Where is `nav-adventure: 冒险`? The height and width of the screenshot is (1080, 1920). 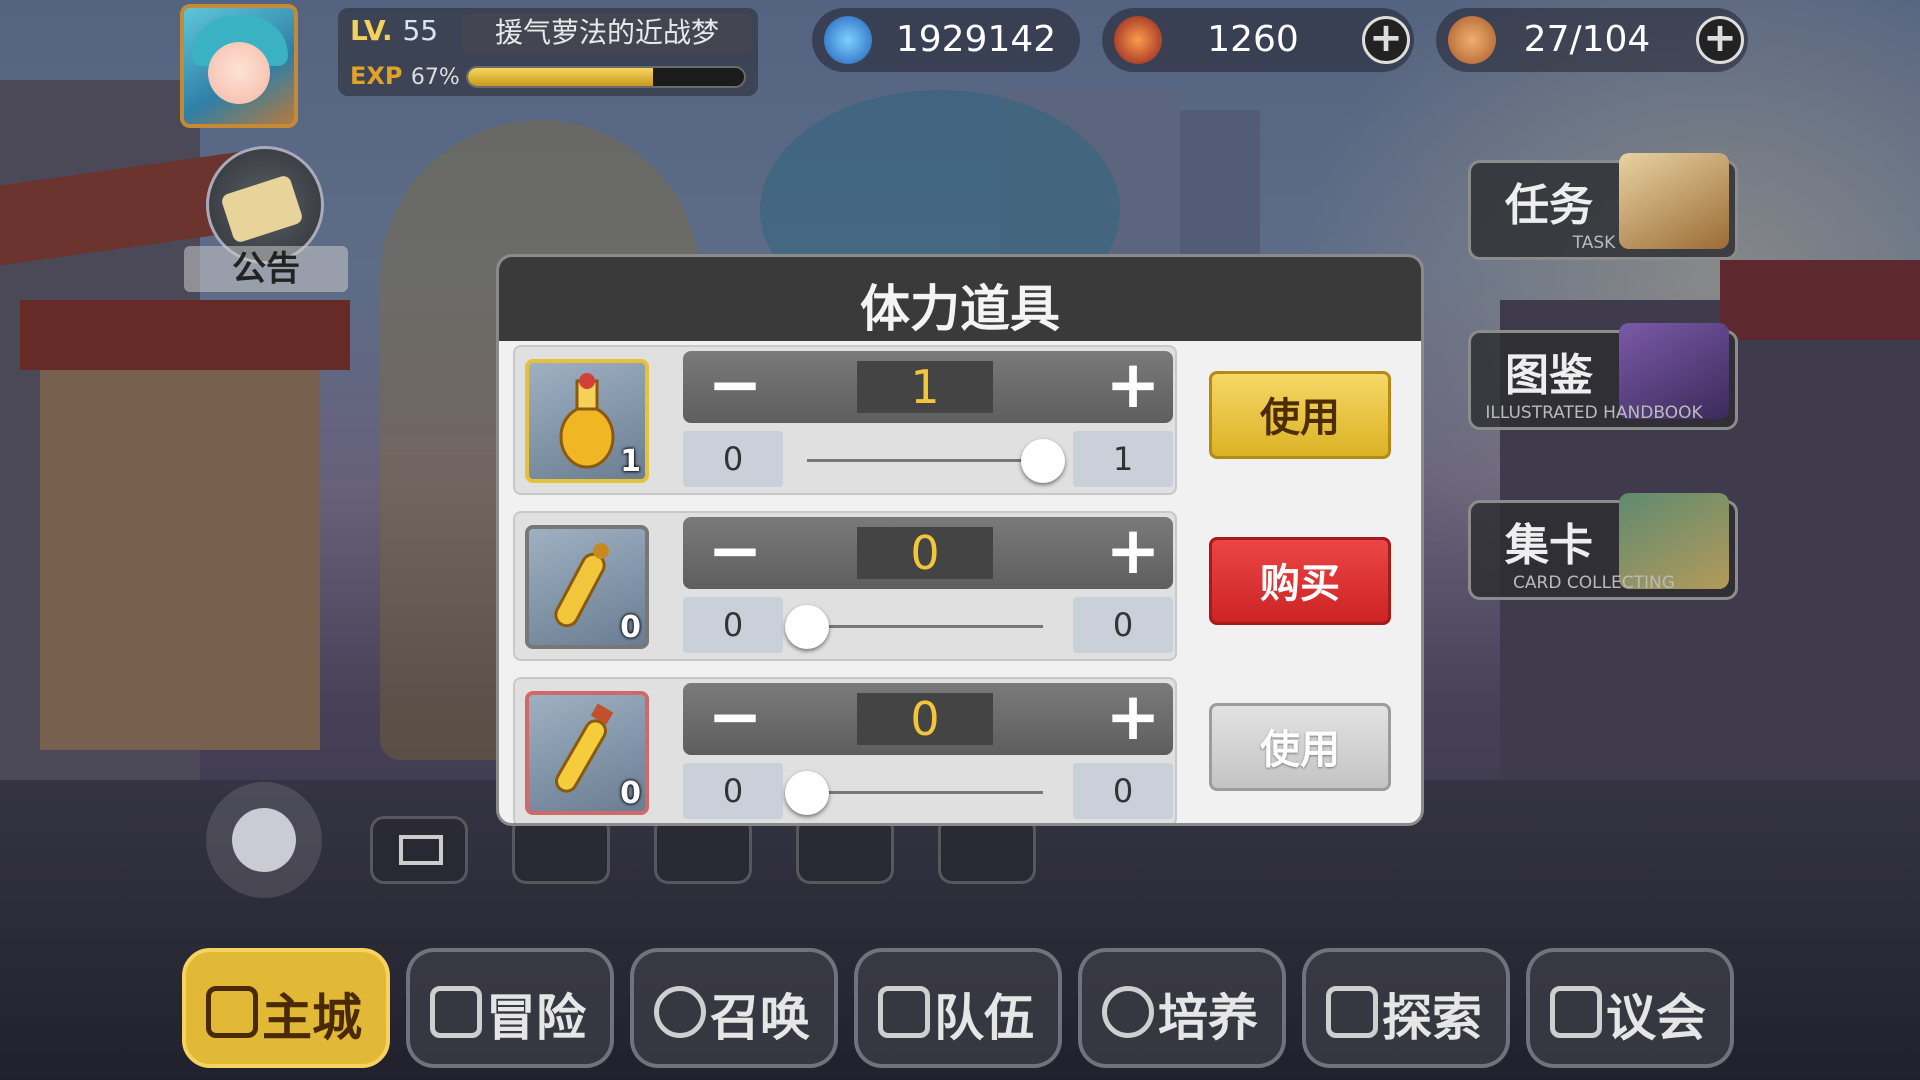
nav-adventure: 冒险 is located at coordinates (510, 1008).